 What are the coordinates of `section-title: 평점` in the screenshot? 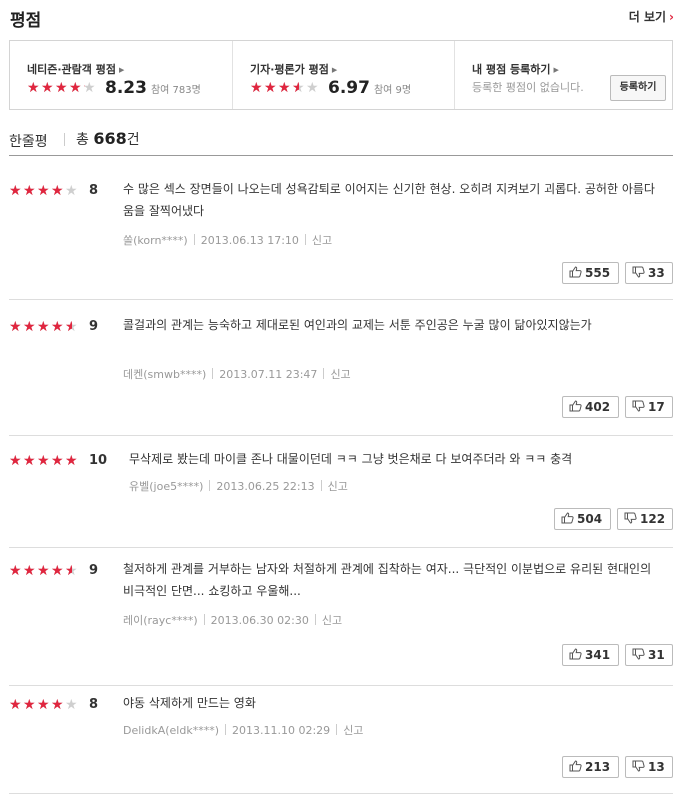 It's located at (26, 21).